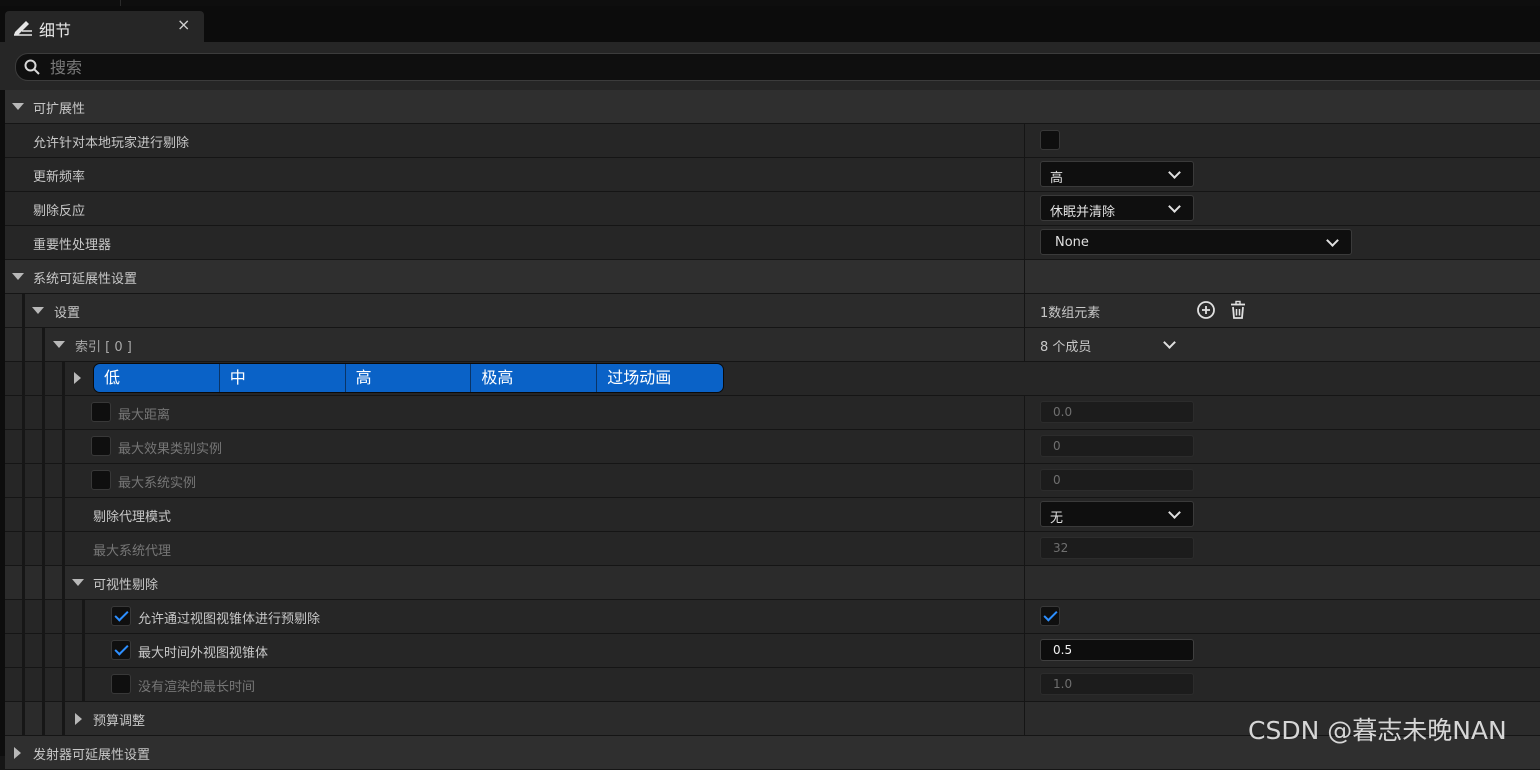 This screenshot has height=770, width=1540. What do you see at coordinates (1238, 312) in the screenshot?
I see `trash-icon` at bounding box center [1238, 312].